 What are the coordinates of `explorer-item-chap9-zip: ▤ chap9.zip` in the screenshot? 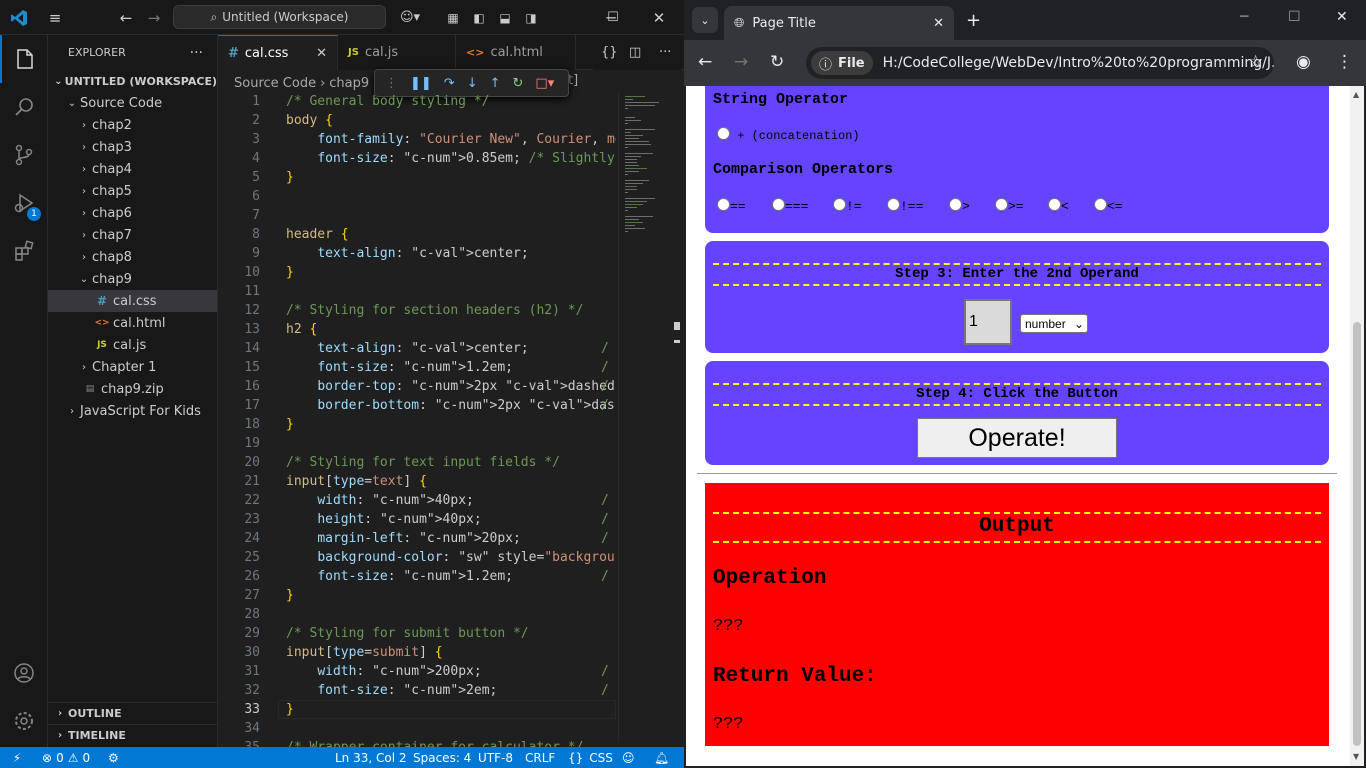 It's located at (132, 389).